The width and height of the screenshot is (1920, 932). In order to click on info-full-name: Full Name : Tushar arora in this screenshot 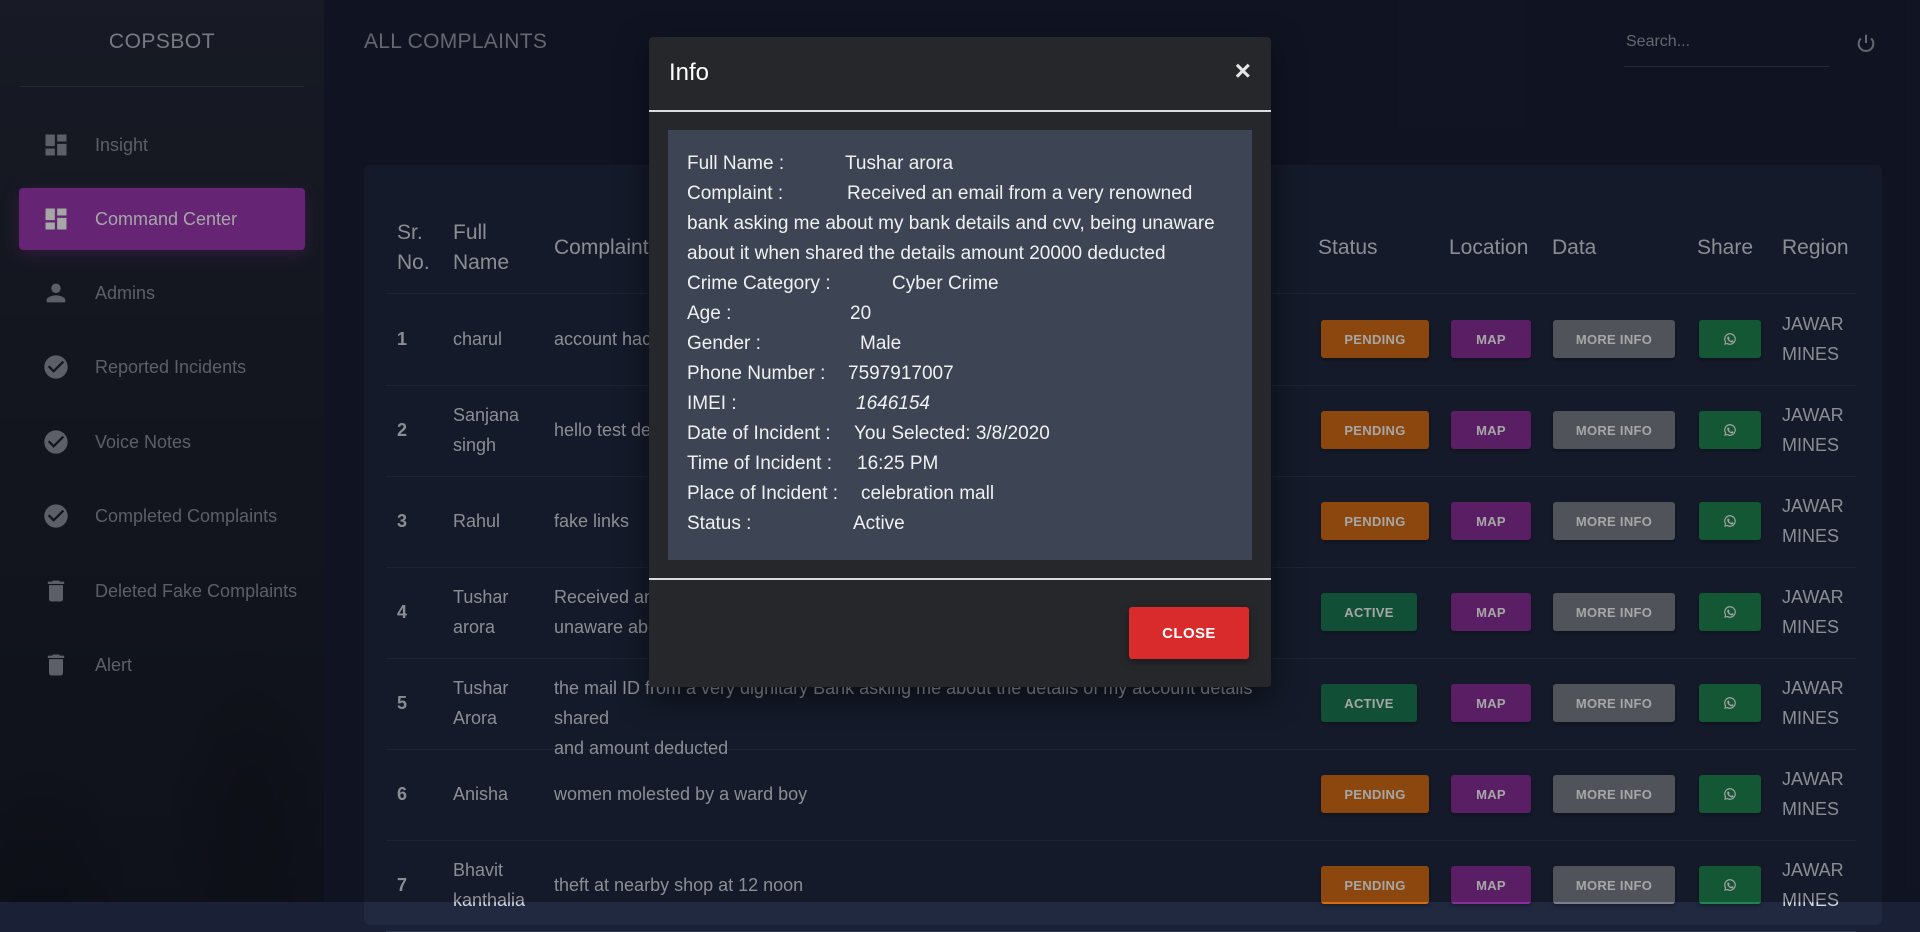, I will do `click(820, 163)`.